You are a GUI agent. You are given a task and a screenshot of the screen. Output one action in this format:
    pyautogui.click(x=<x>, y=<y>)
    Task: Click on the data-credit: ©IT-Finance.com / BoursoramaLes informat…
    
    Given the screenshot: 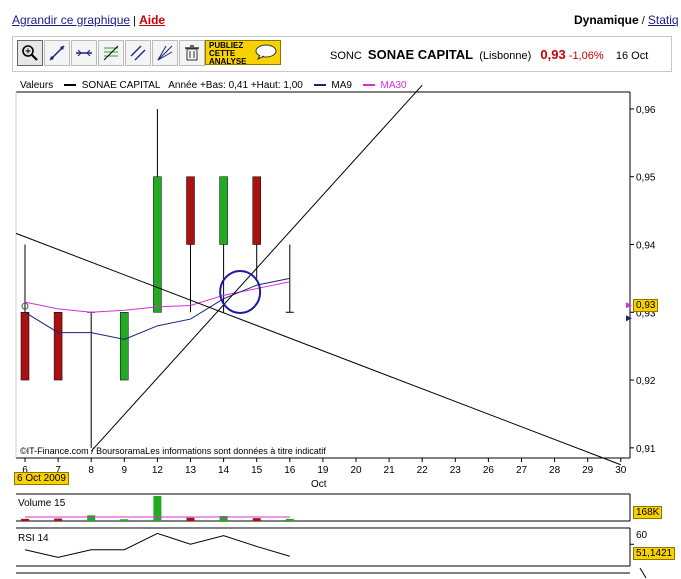 What is the action you would take?
    pyautogui.click(x=173, y=451)
    